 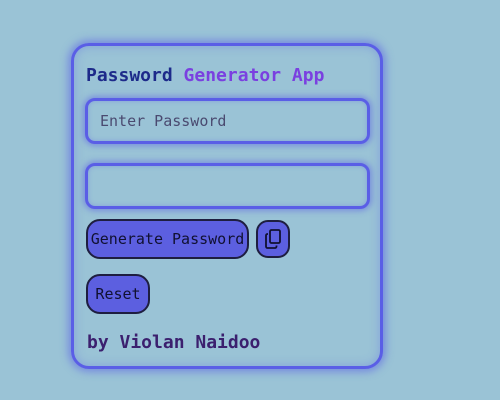 I want to click on reset-button: Reset, so click(x=118, y=294).